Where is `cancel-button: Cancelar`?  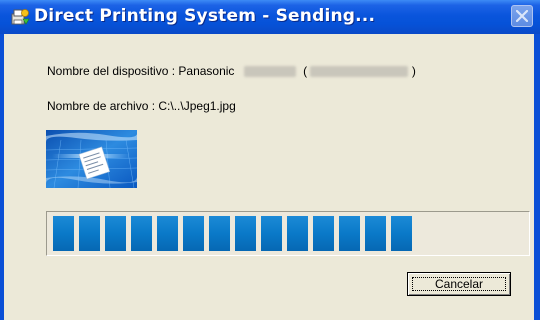
cancel-button: Cancelar is located at coordinates (459, 284).